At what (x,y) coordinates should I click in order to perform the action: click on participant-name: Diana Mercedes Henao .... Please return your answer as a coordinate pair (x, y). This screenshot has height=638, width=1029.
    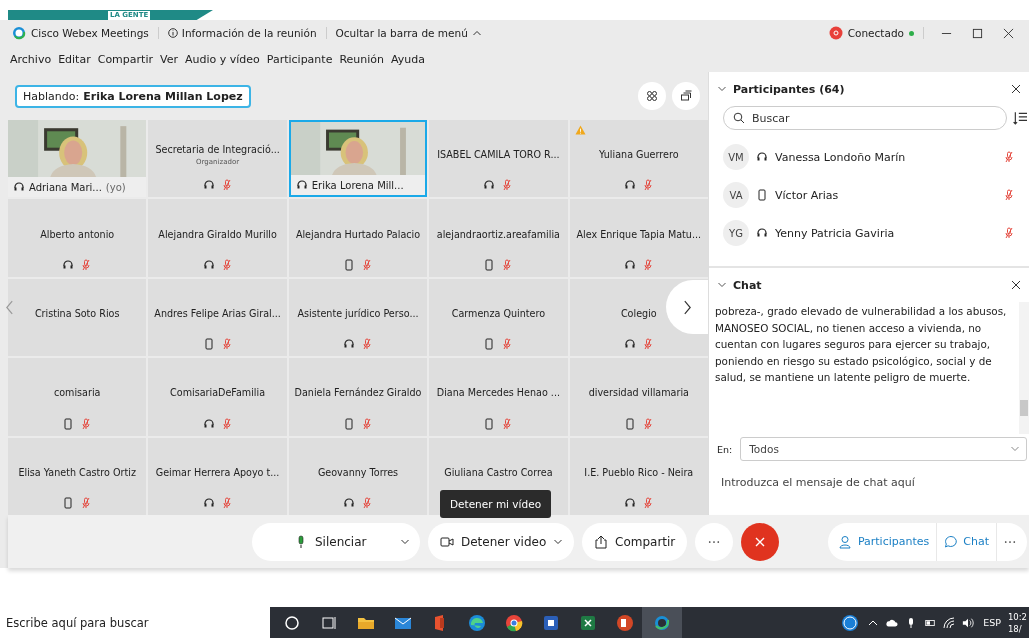
    Looking at the image, I should click on (498, 393).